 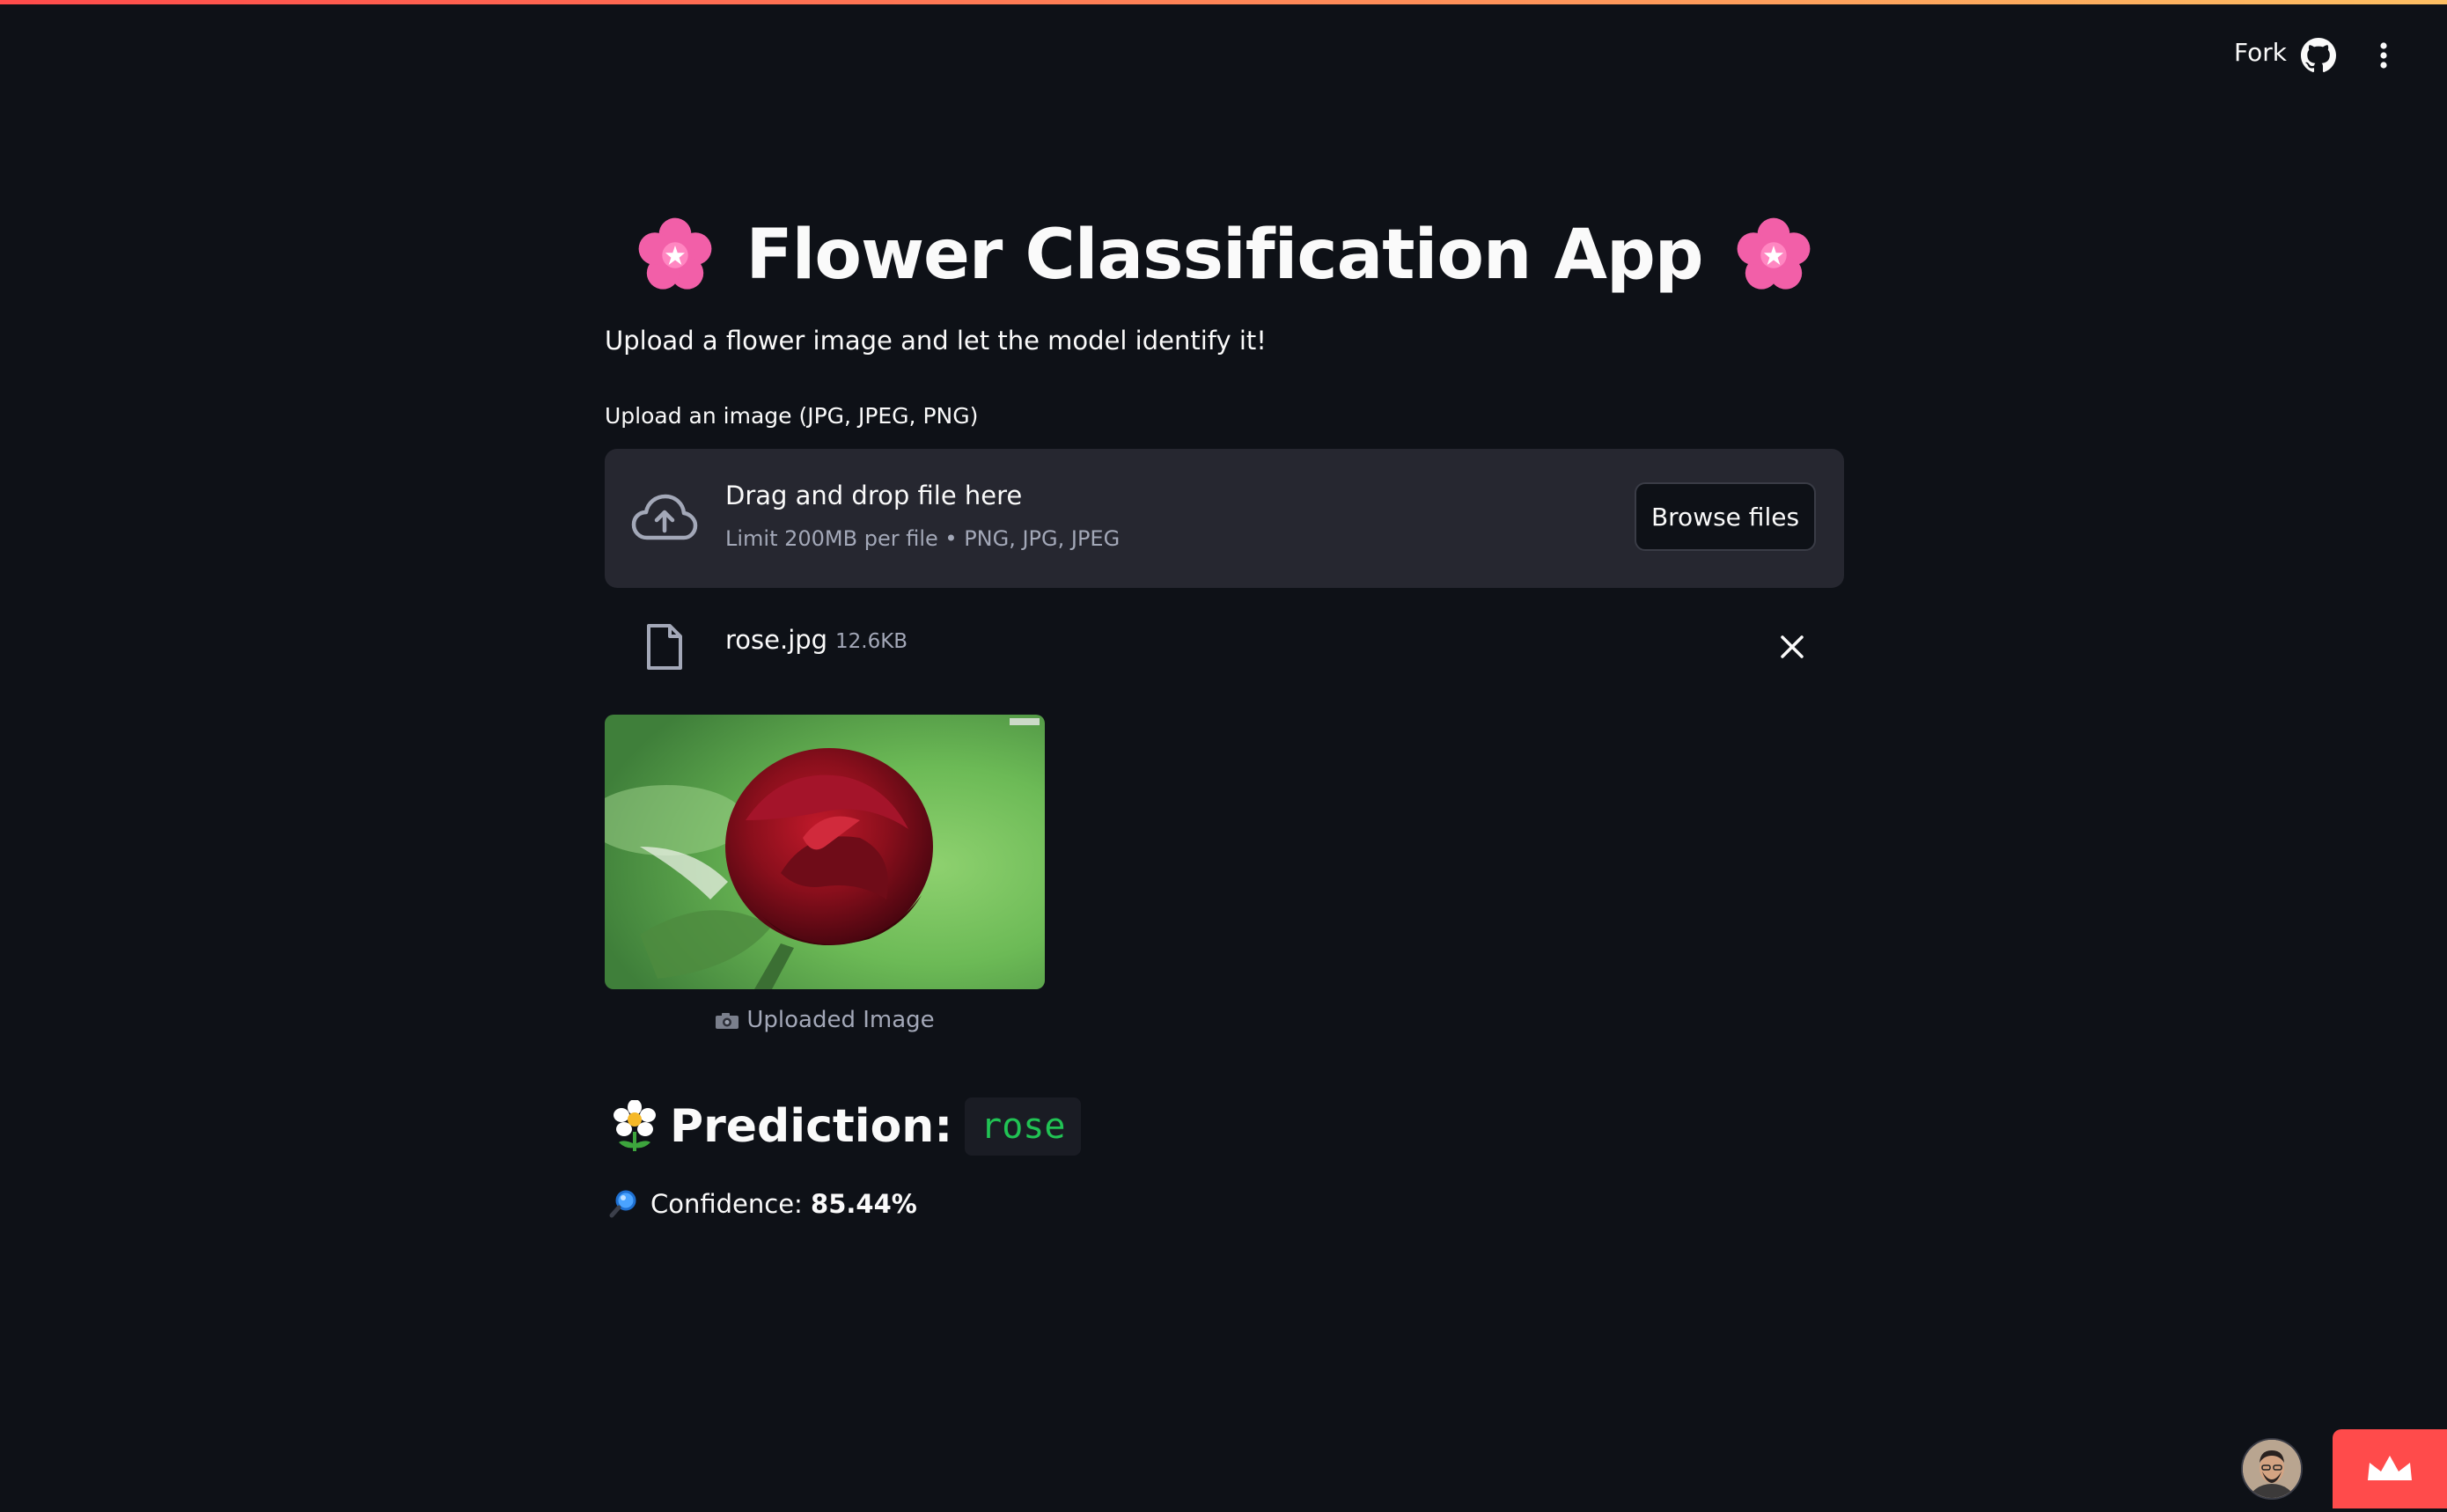 What do you see at coordinates (812, 1127) in the screenshot?
I see `prediction-label: Prediction:` at bounding box center [812, 1127].